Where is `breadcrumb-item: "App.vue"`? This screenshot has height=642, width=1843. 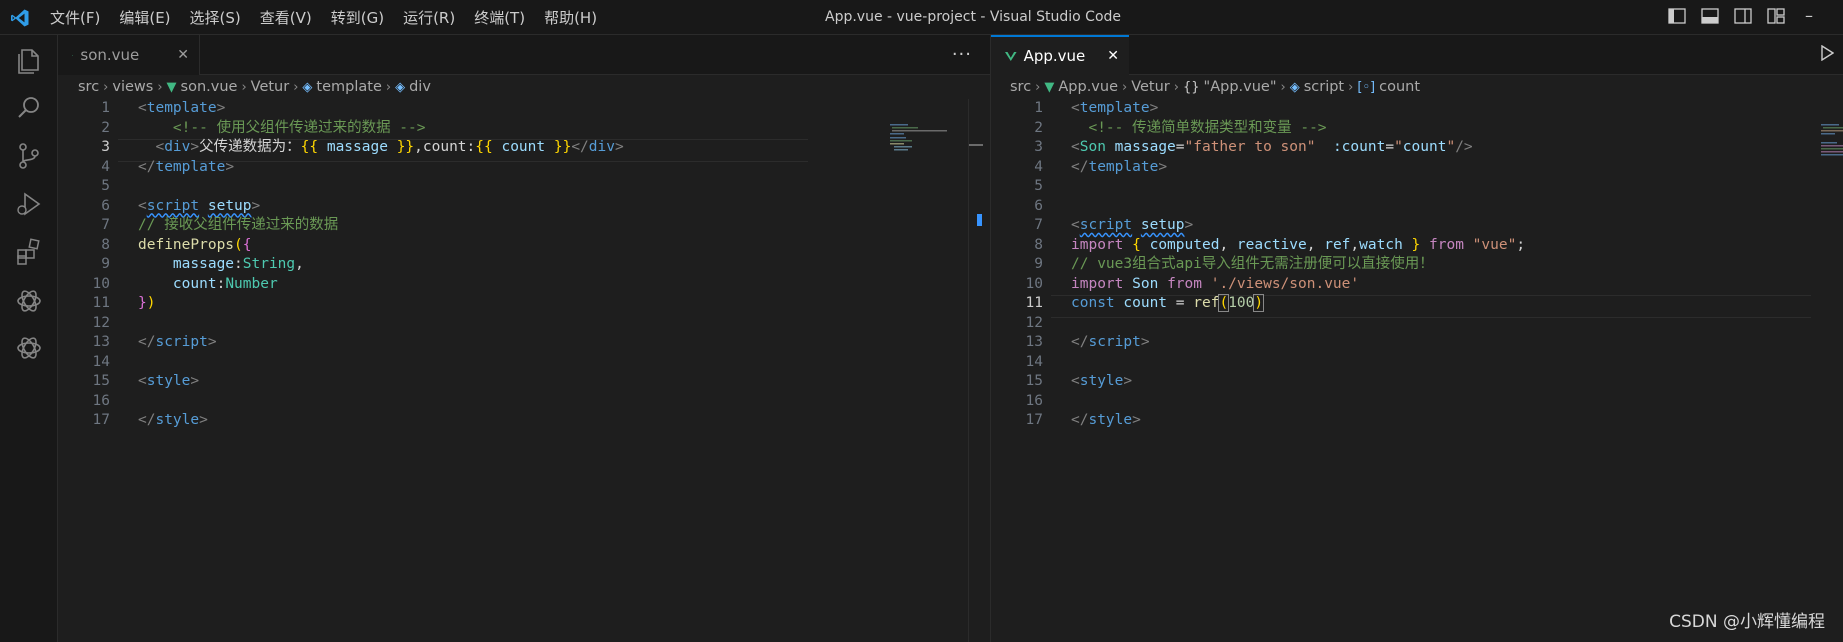
breadcrumb-item: "App.vue" is located at coordinates (1240, 87).